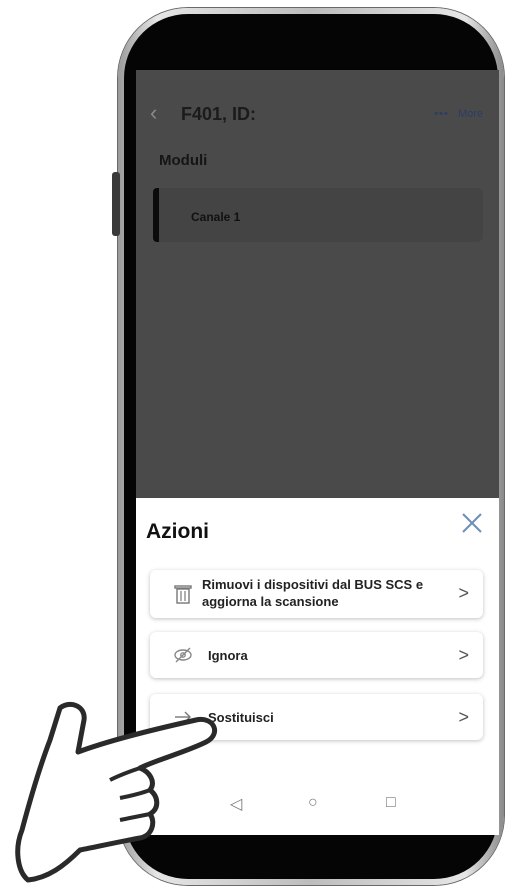 The width and height of the screenshot is (506, 887). Describe the element at coordinates (470, 114) in the screenshot. I see `more-label: More` at that location.